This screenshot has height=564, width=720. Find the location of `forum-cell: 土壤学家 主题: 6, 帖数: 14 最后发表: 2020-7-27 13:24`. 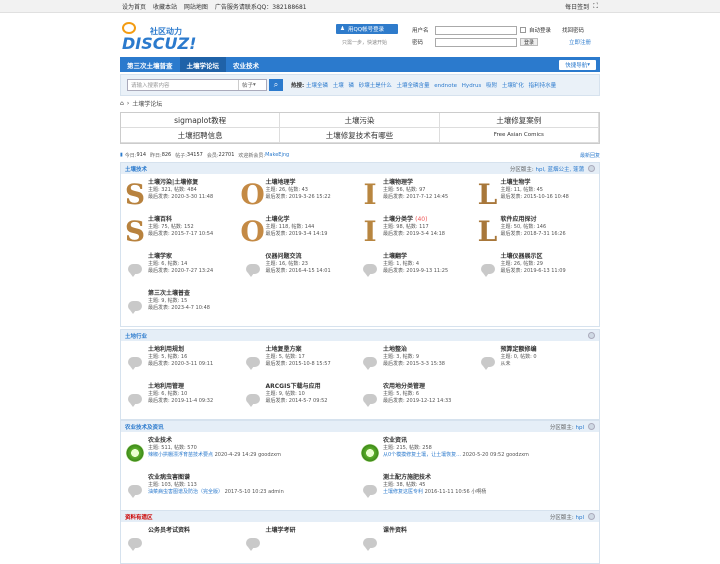

forum-cell: 土壤学家 主题: 6, 帖数: 14 最后发表: 2020-7-27 13:24 is located at coordinates (184, 268).